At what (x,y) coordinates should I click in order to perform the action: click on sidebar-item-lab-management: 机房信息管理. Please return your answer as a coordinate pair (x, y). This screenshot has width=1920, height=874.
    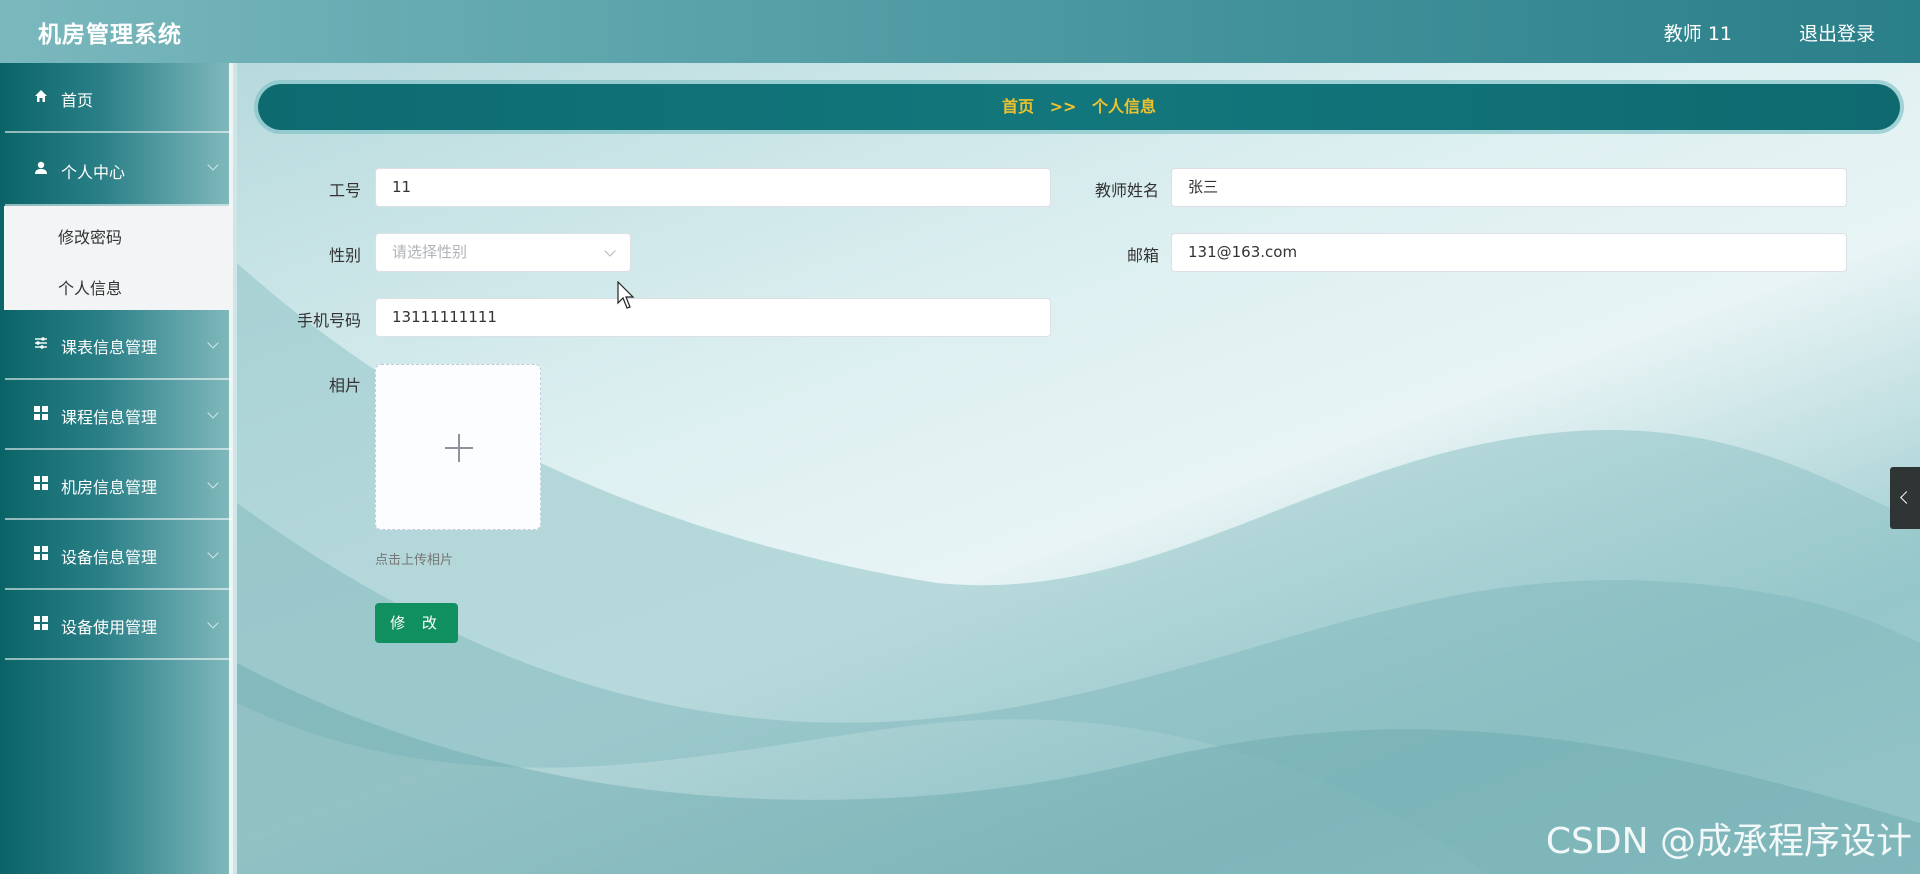
    Looking at the image, I should click on (118, 485).